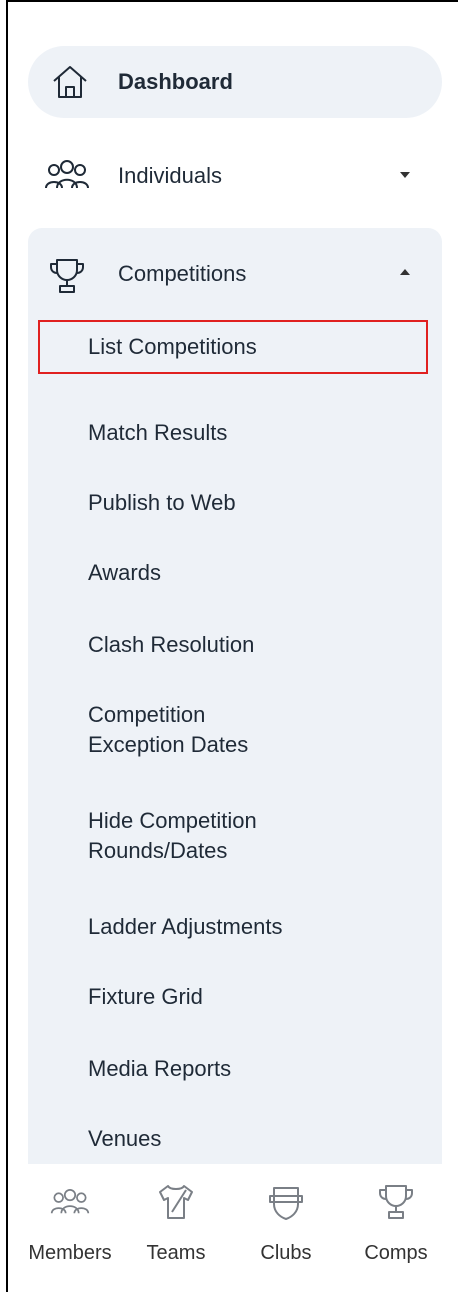 The width and height of the screenshot is (458, 1292). I want to click on submenu-item-ladder-adjustments: Ladder Adjustments, so click(235, 927).